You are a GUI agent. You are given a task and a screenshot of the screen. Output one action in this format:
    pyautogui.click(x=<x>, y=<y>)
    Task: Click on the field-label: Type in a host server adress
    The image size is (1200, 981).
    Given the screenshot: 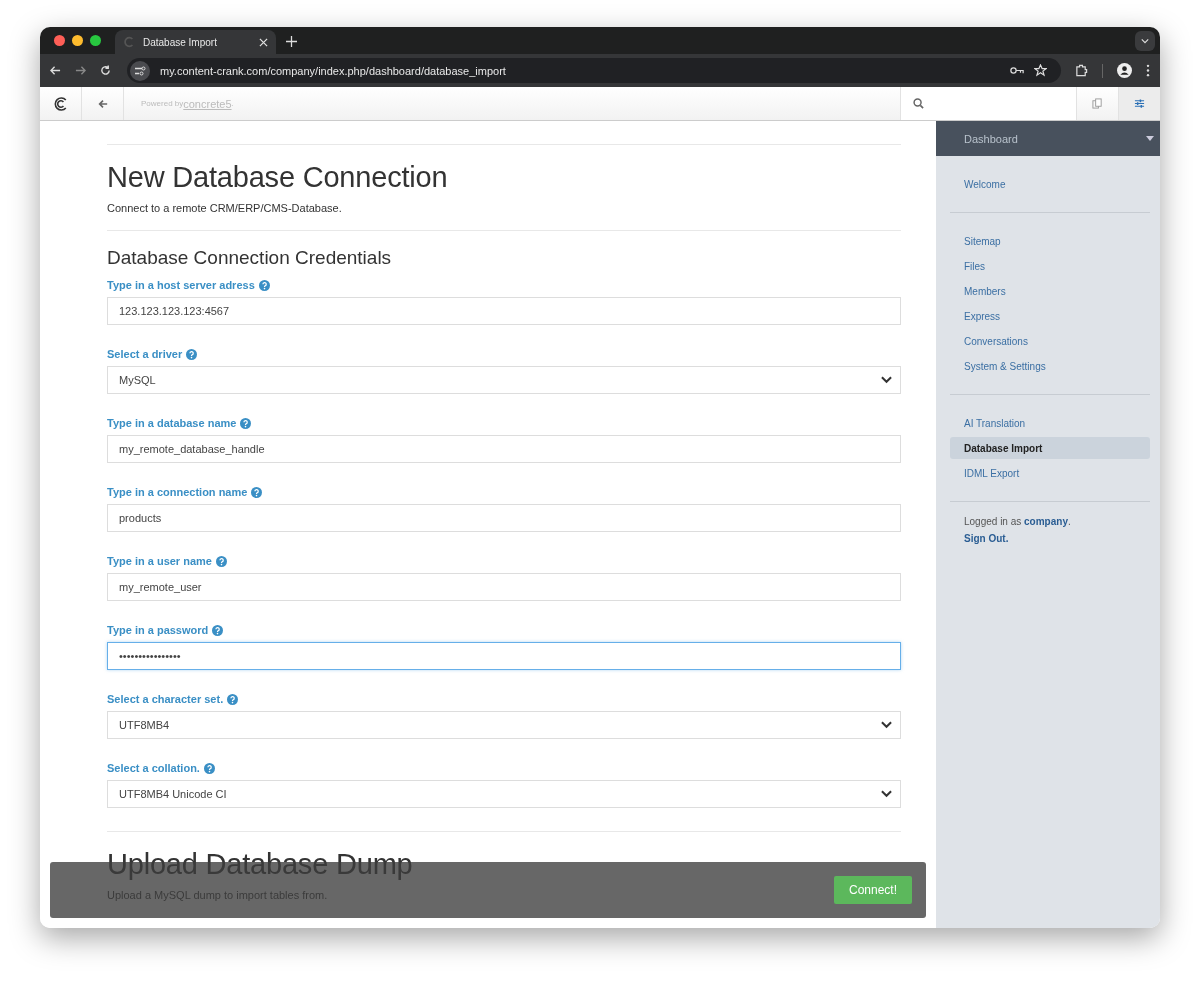 What is the action you would take?
    pyautogui.click(x=181, y=285)
    